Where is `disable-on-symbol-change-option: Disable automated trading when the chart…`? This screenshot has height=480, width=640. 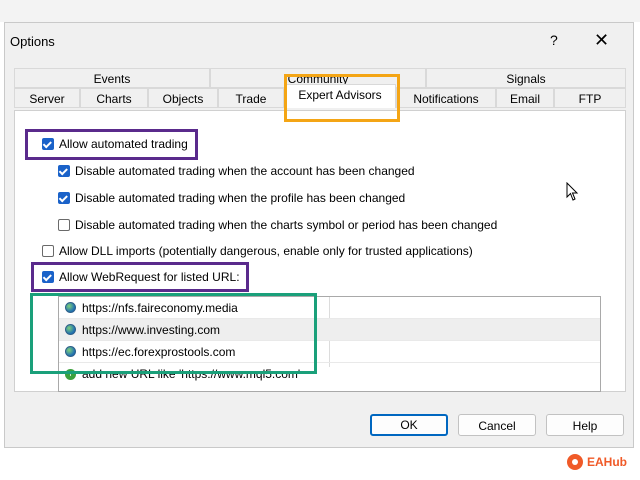 disable-on-symbol-change-option: Disable automated trading when the chart… is located at coordinates (277, 225).